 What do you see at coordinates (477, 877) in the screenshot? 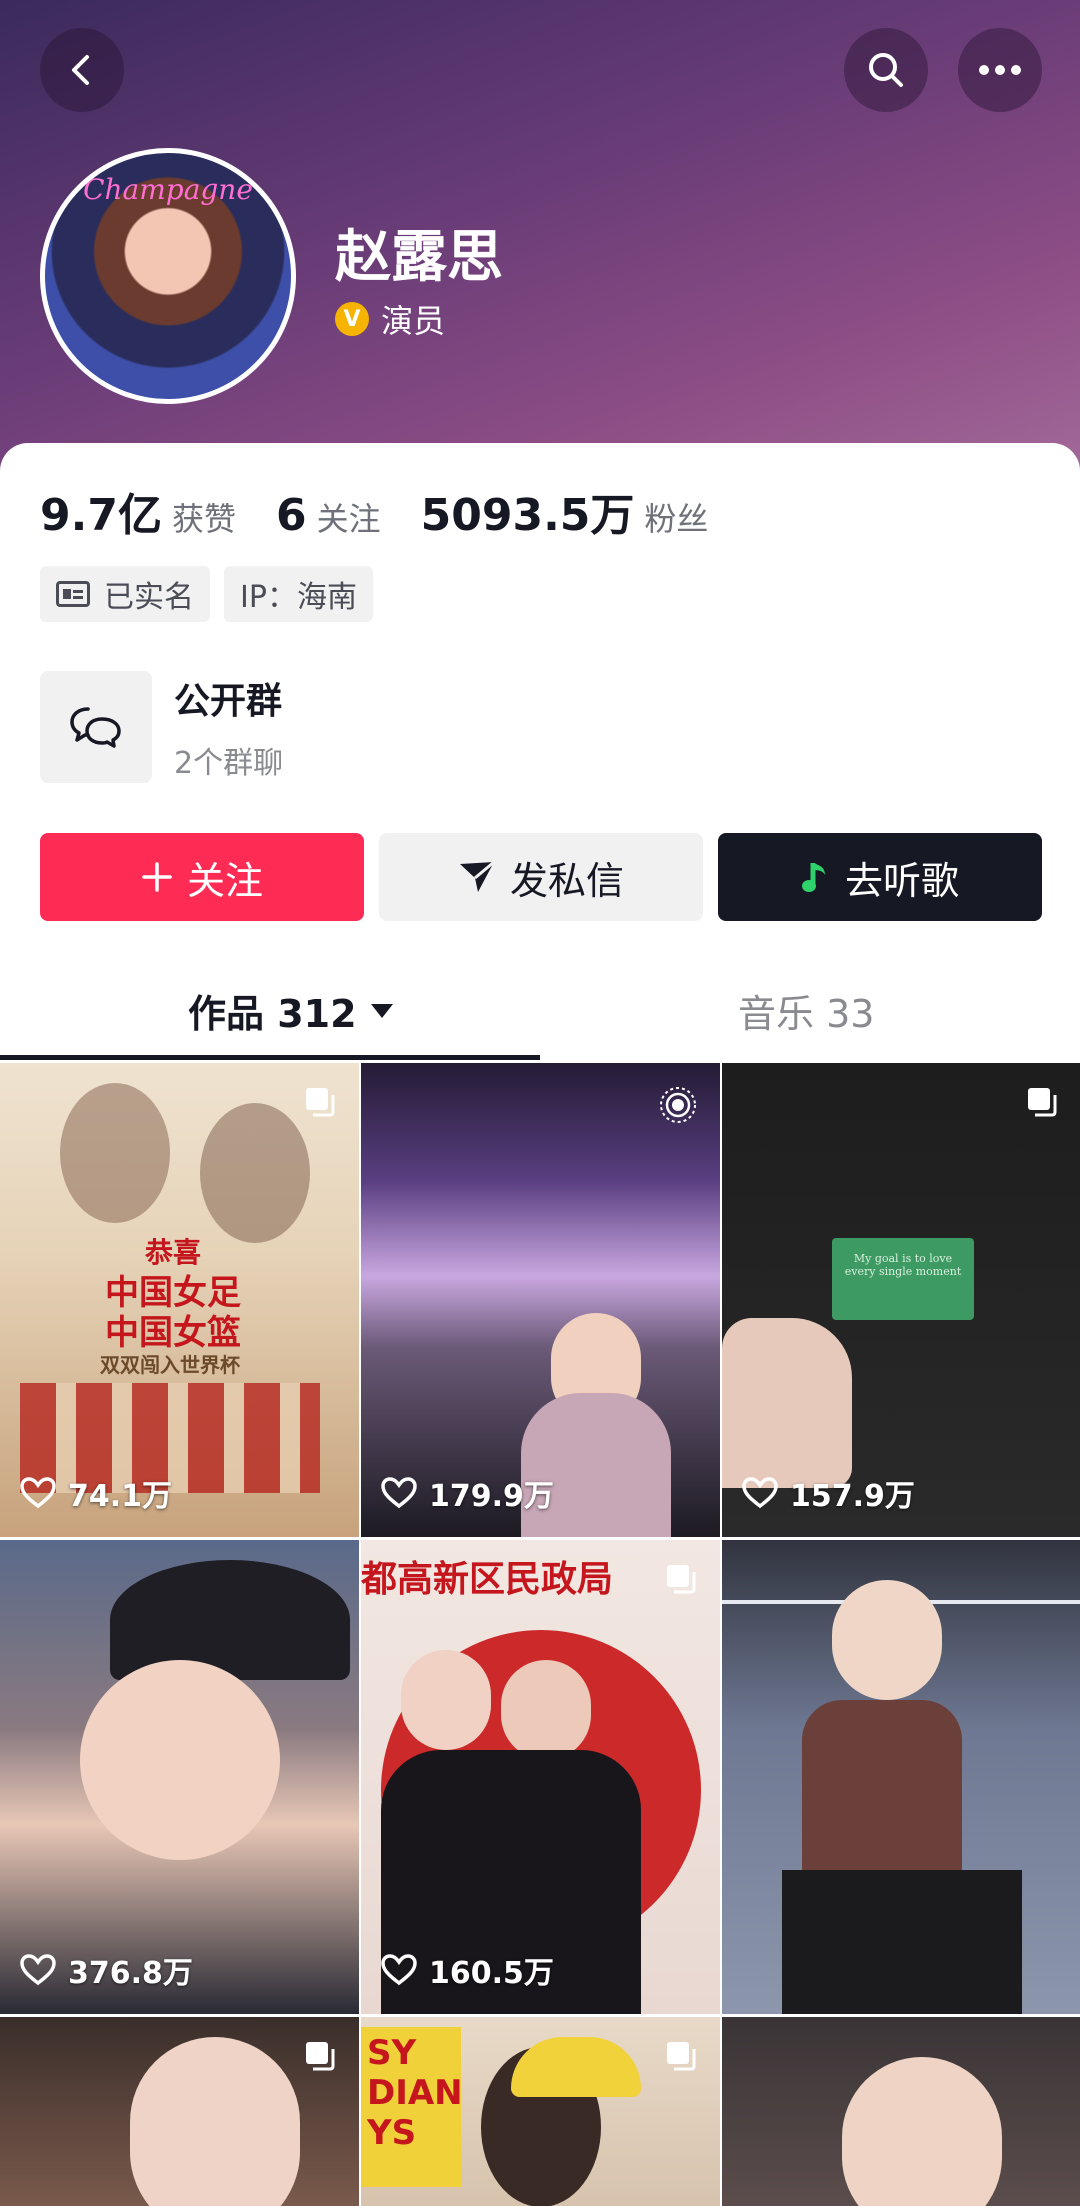
I see `send-icon` at bounding box center [477, 877].